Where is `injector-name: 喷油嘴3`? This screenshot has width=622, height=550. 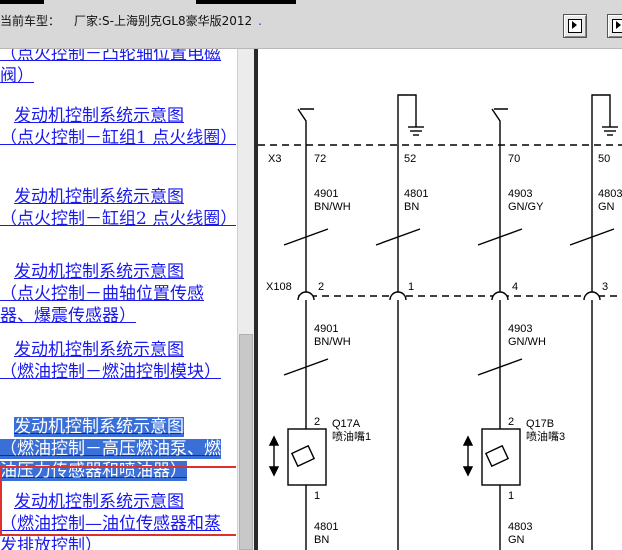
injector-name: 喷油嘴3 is located at coordinates (545, 436).